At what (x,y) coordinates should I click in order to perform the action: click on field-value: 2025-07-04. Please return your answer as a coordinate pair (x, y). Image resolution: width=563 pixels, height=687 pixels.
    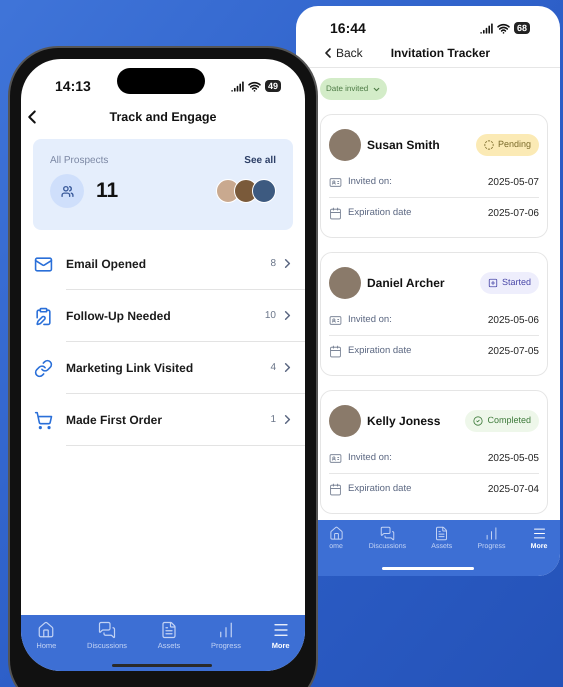
    Looking at the image, I should click on (513, 490).